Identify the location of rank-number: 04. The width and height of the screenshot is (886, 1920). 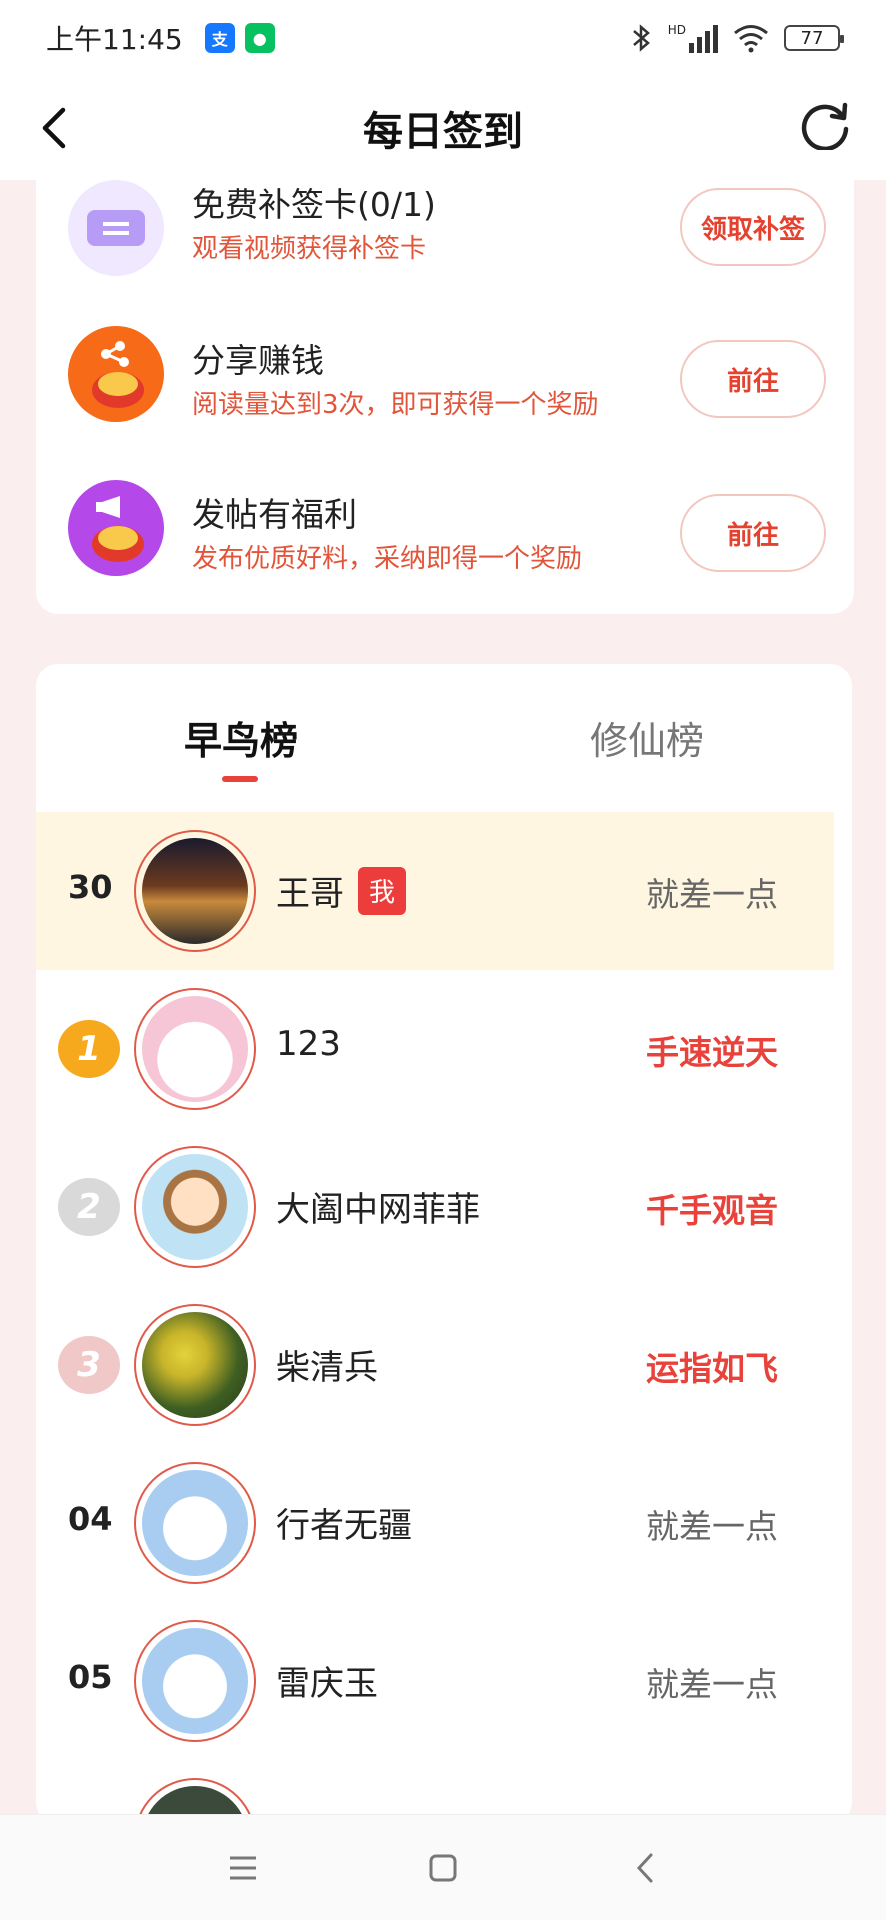
(90, 1519).